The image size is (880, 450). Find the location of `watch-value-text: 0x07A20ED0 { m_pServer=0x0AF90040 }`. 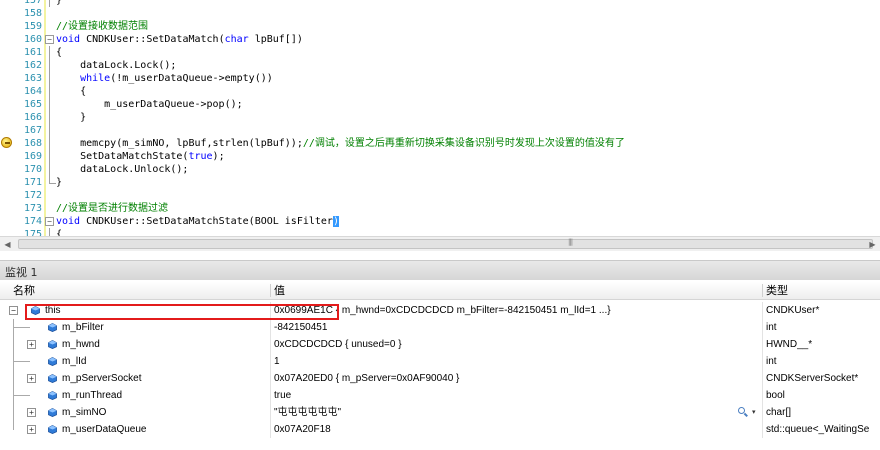

watch-value-text: 0x07A20ED0 { m_pServer=0x0AF90040 } is located at coordinates (366, 378).